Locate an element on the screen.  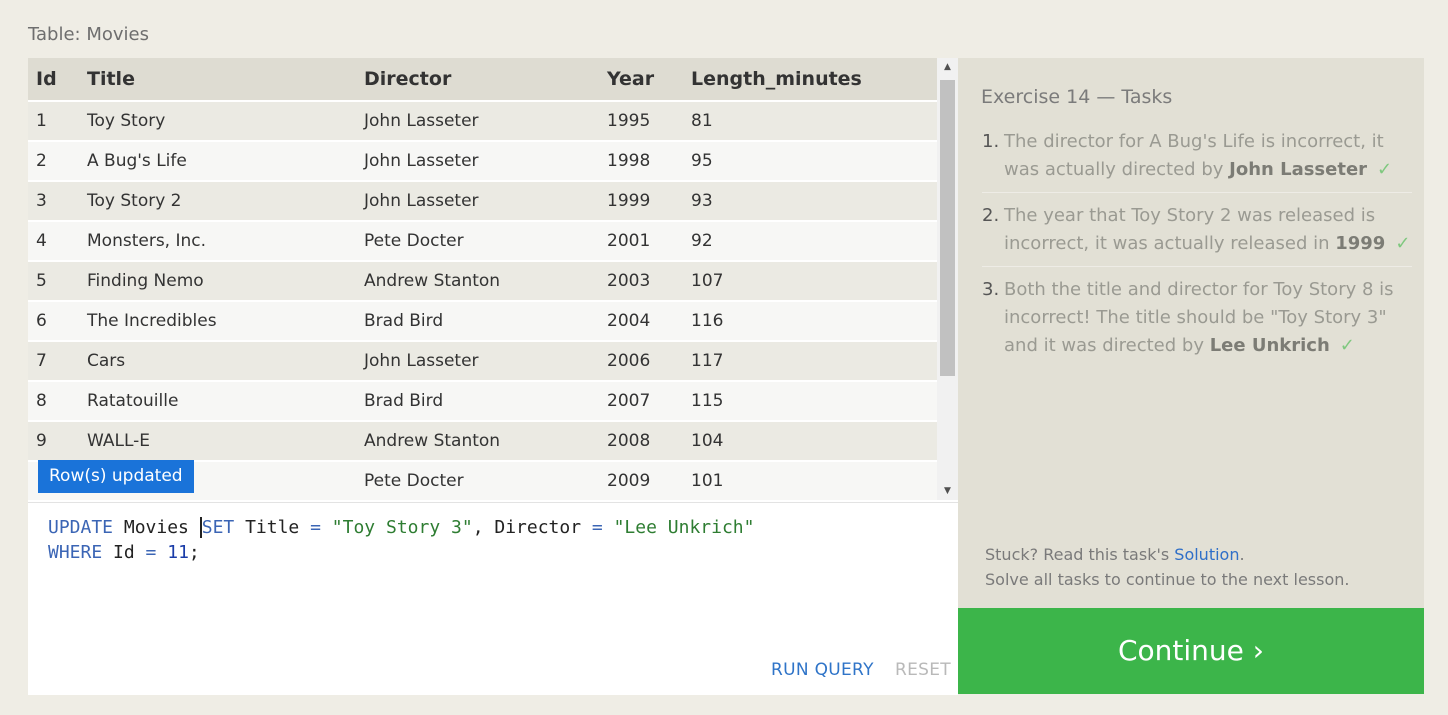
table-row: 3 Toy Story 2 John Lasseter 1999 93 is located at coordinates (482, 200).